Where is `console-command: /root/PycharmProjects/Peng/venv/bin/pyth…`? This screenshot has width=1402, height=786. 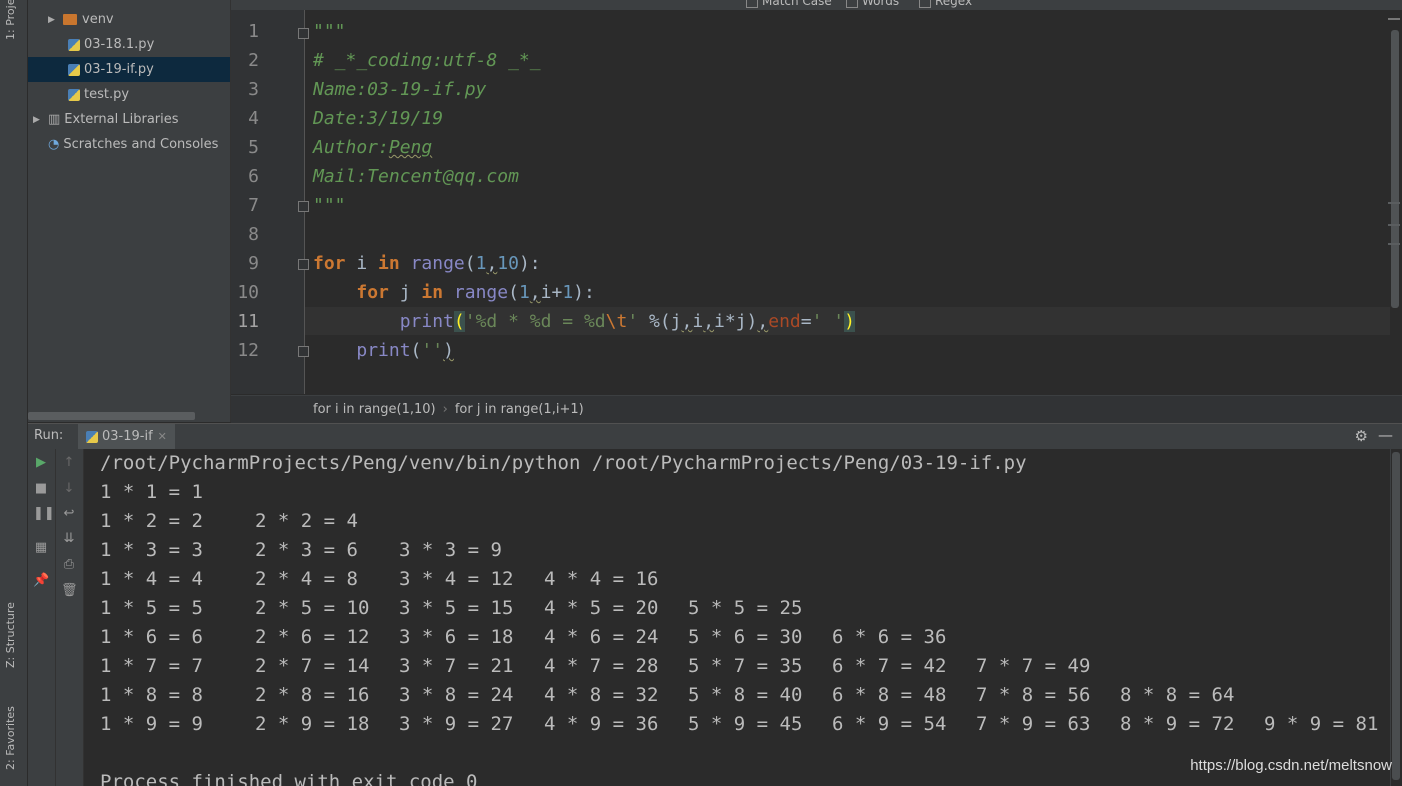 console-command: /root/PycharmProjects/Peng/venv/bin/pyth… is located at coordinates (563, 463).